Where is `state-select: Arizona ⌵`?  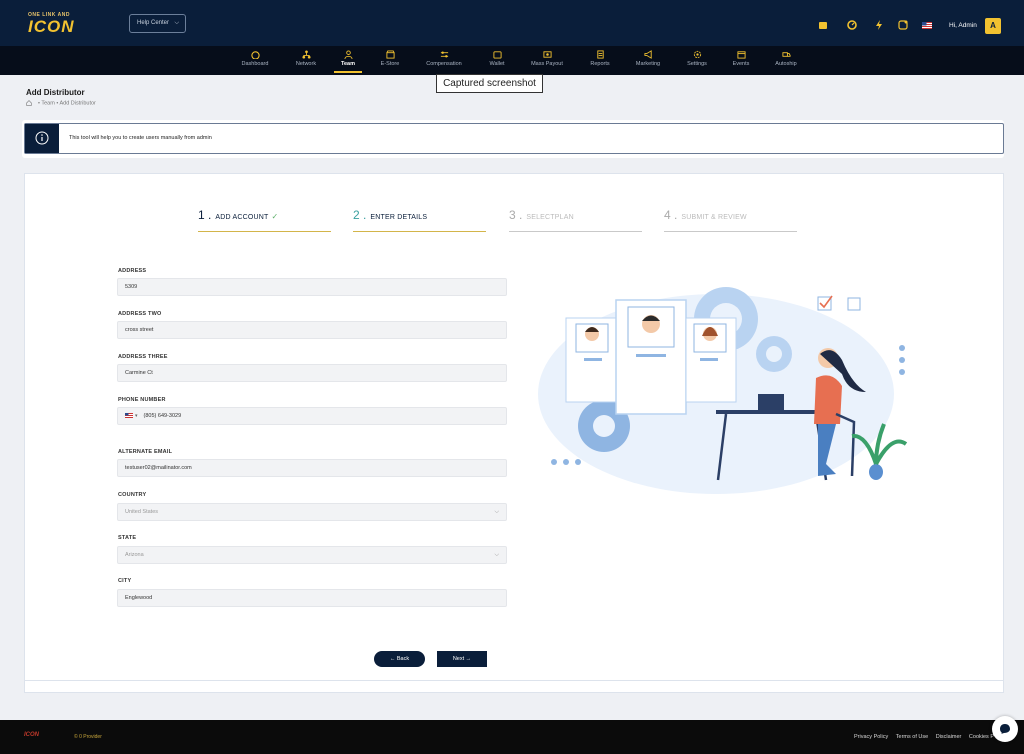
state-select: Arizona ⌵ is located at coordinates (312, 555).